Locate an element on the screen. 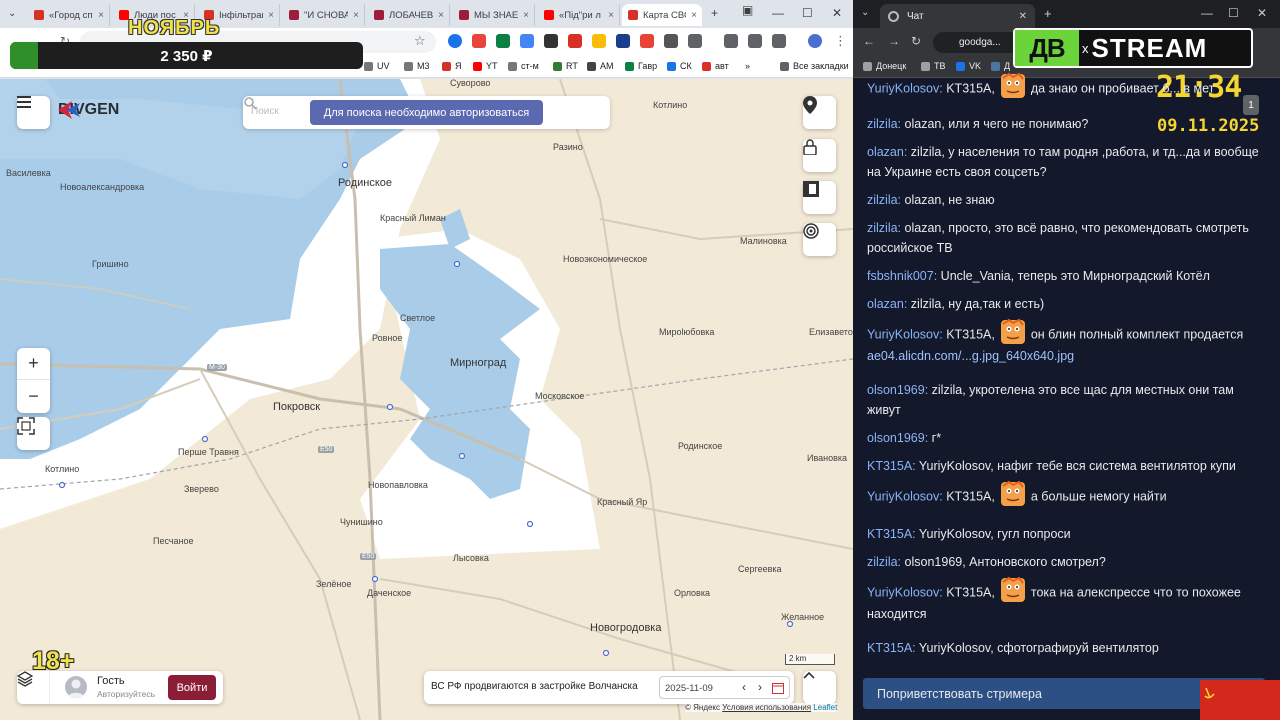 Image resolution: width=1280 pixels, height=720 pixels. date-picker: 2025-11-09 ‹ › is located at coordinates (724, 687).